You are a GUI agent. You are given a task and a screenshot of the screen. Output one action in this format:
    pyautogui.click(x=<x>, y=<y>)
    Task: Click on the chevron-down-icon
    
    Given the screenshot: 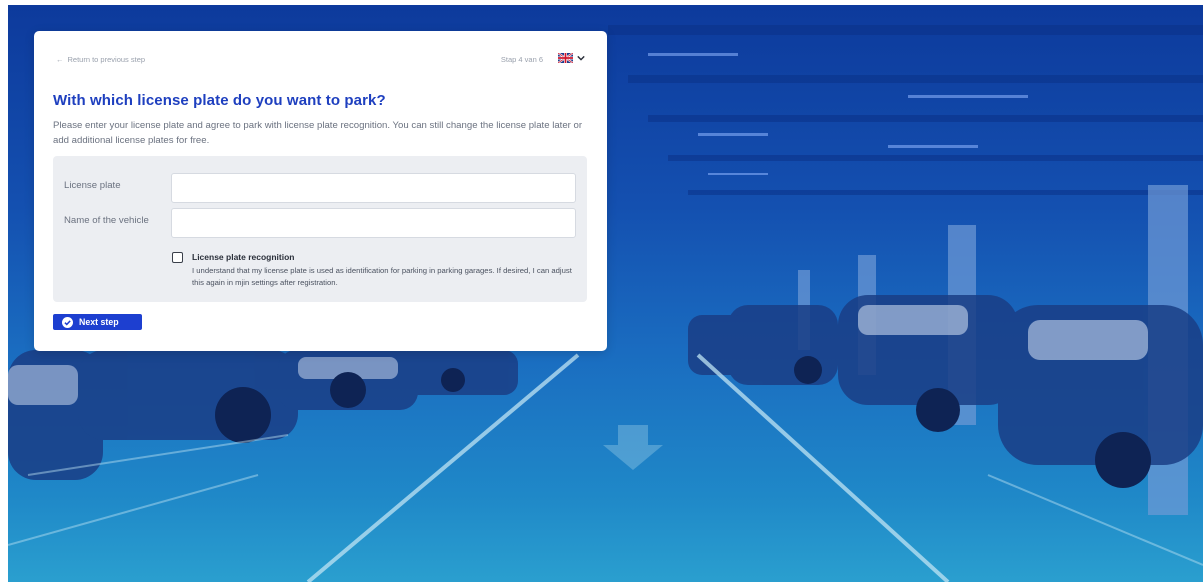 What is the action you would take?
    pyautogui.click(x=581, y=58)
    